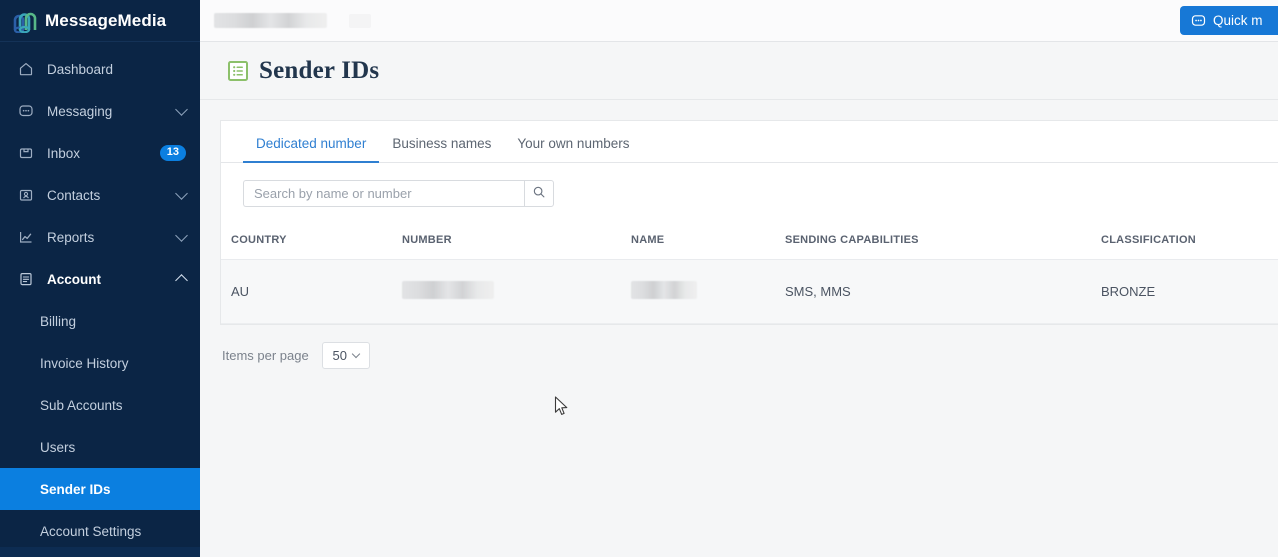 This screenshot has width=1278, height=557. I want to click on sidebar-item-label: Contacts, so click(74, 195).